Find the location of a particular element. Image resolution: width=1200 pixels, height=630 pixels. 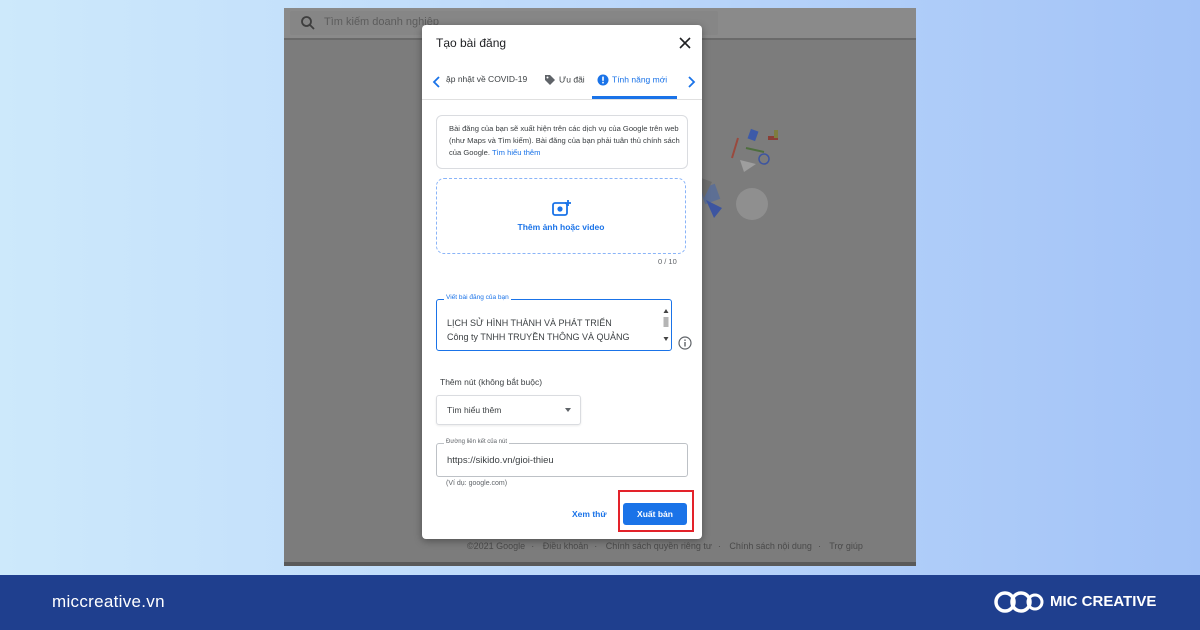

active-tab-indicator is located at coordinates (634, 97).